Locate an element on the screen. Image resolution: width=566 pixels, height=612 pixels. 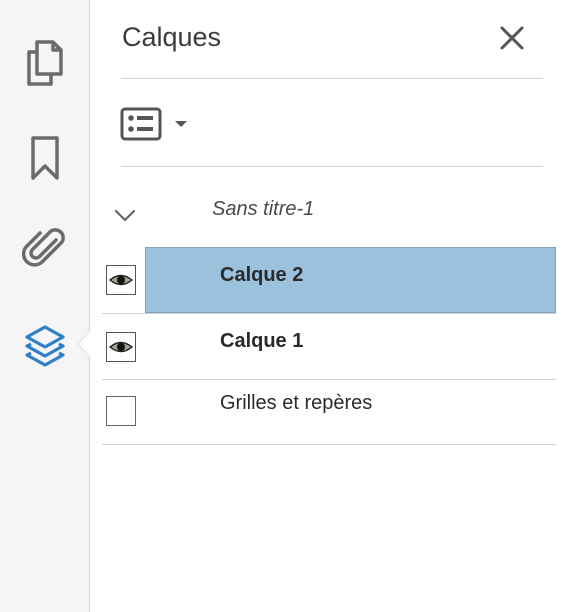
close-icon is located at coordinates (512, 38).